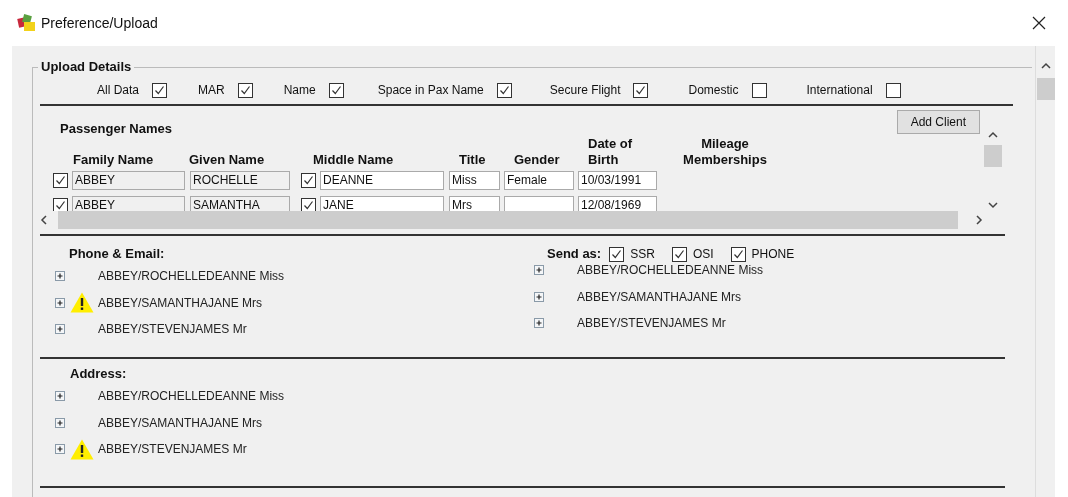 The height and width of the screenshot is (497, 1068). I want to click on title-field: Mrs, so click(474, 203).